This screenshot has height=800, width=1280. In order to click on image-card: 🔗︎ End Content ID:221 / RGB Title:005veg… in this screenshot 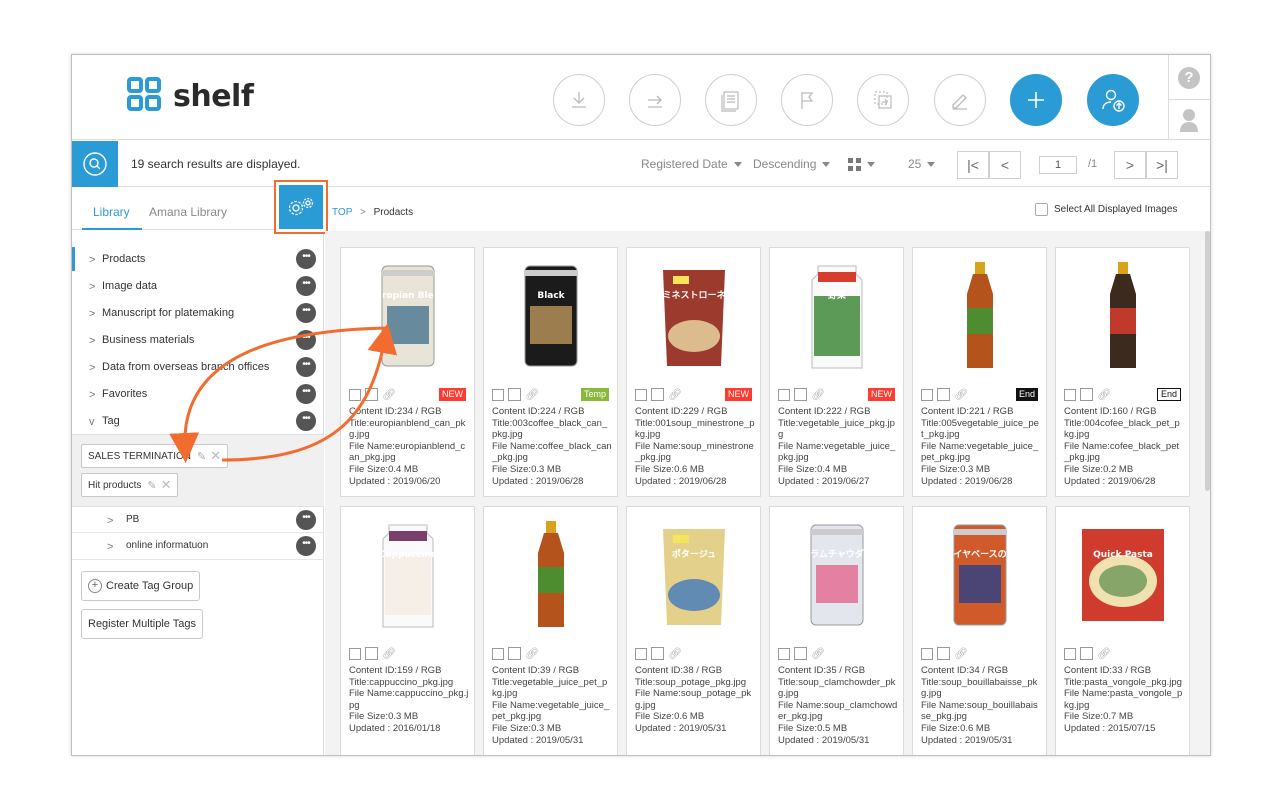, I will do `click(979, 372)`.